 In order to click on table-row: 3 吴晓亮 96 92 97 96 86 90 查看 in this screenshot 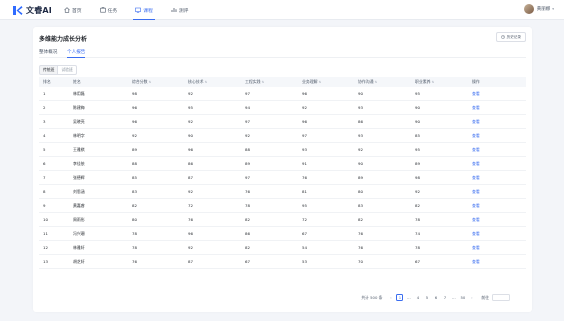, I will do `click(282, 122)`.